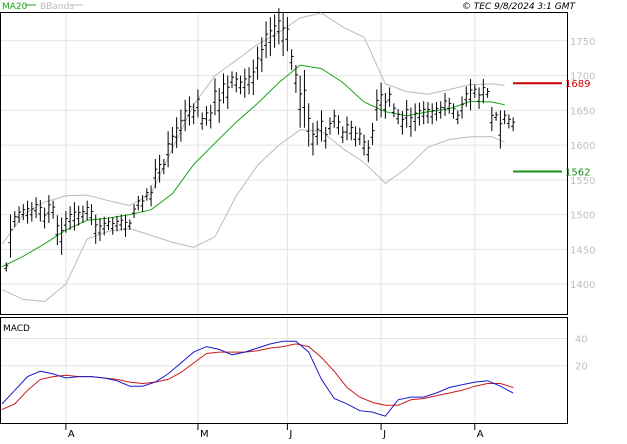 This screenshot has width=627, height=444. I want to click on bbands-legend: BBands, so click(57, 7).